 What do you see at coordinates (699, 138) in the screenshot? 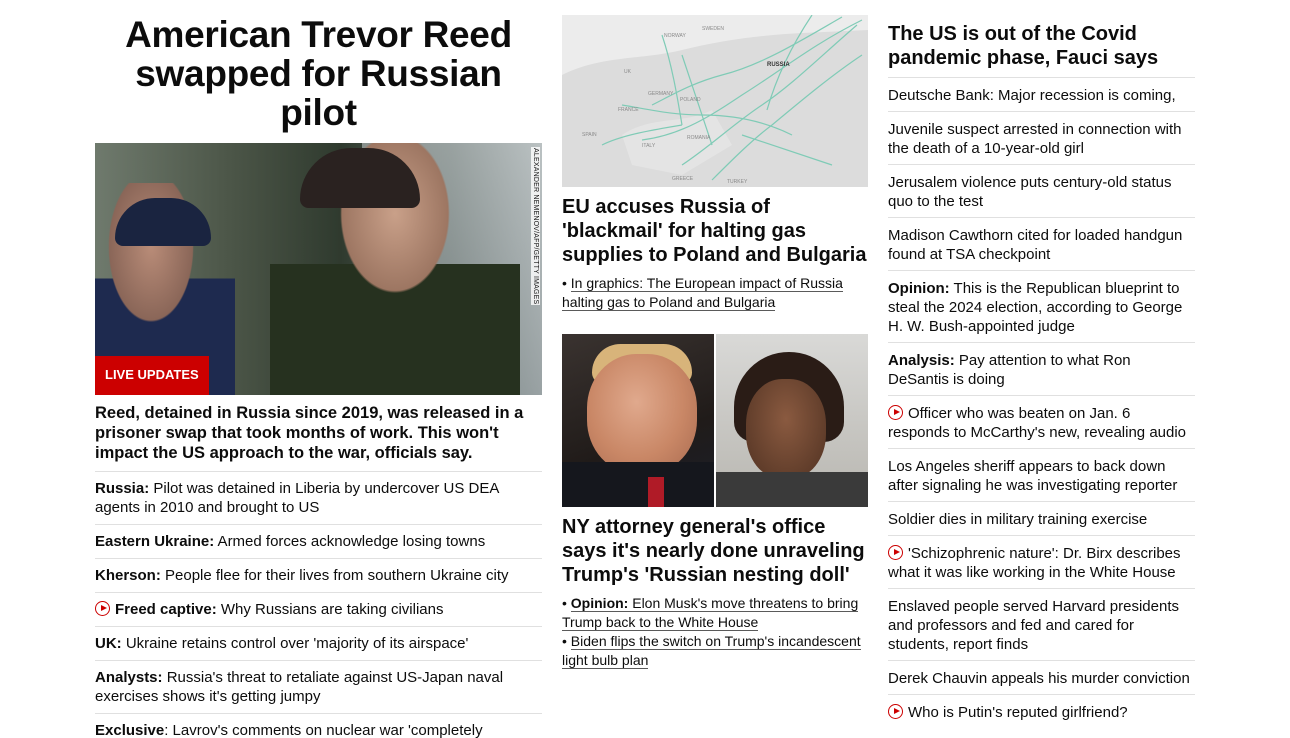
I see `map-label: ROMANIA` at bounding box center [699, 138].